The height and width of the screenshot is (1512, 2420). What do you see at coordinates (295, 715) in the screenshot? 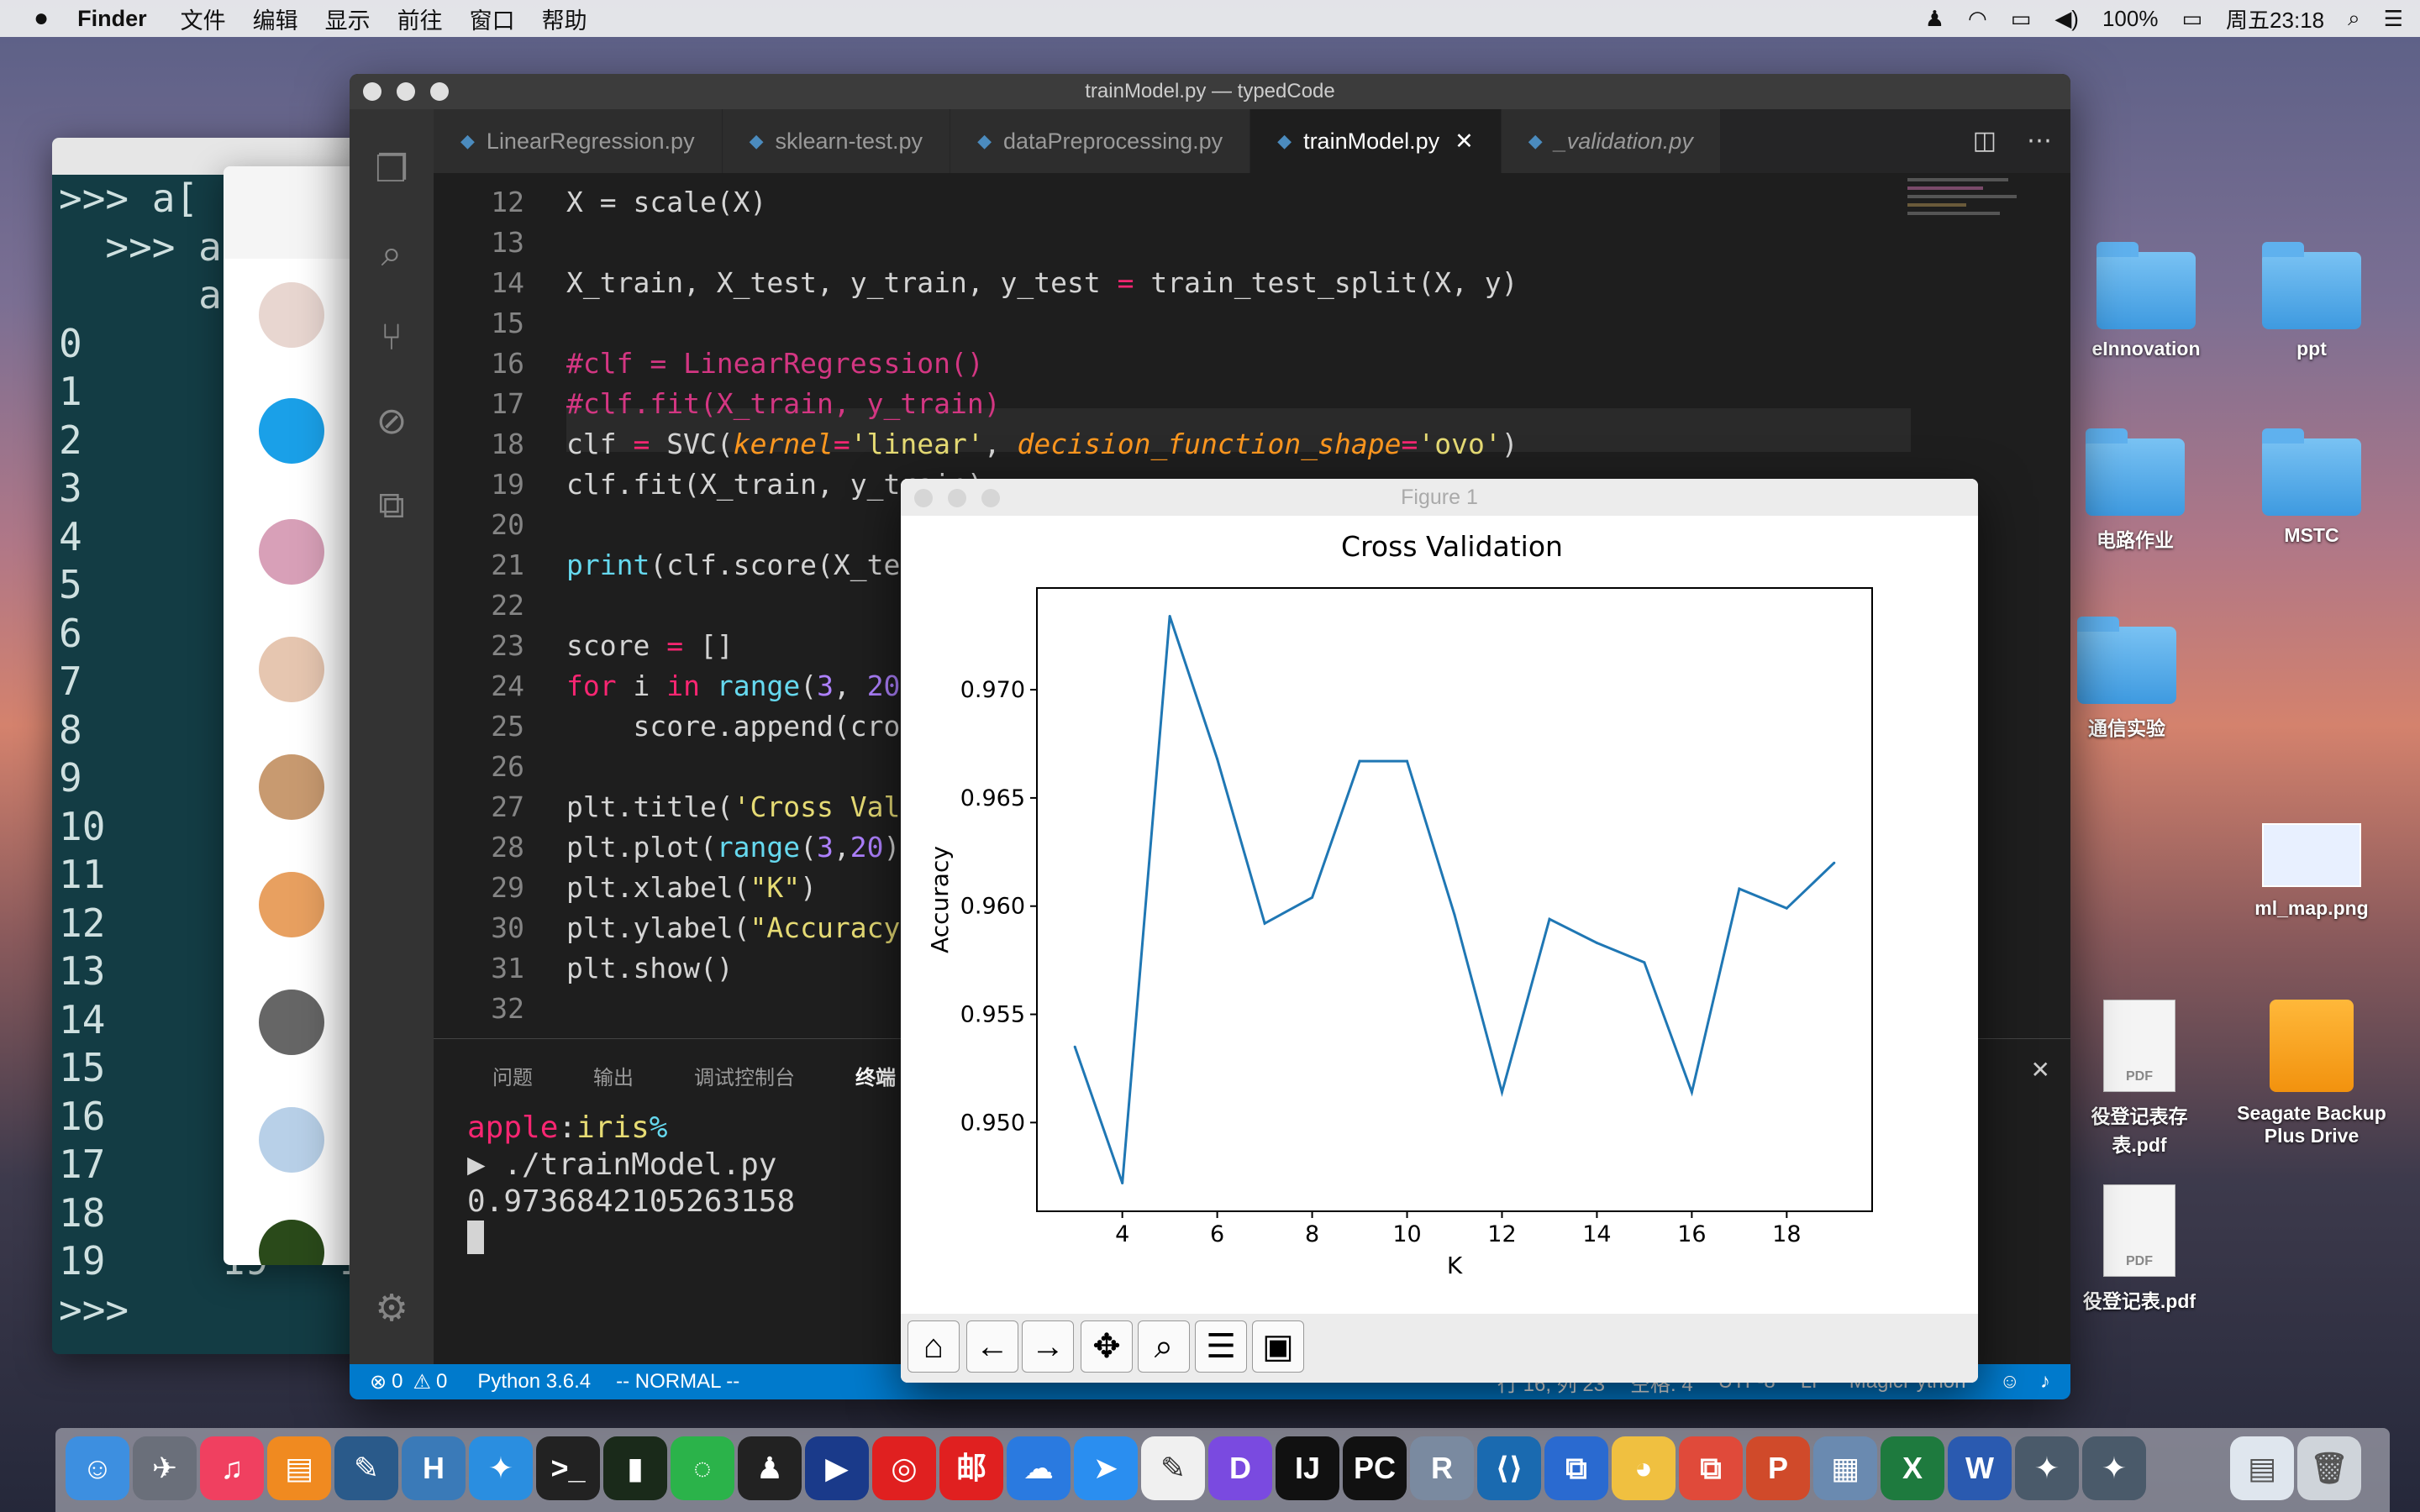
I see `chat-app-window` at bounding box center [295, 715].